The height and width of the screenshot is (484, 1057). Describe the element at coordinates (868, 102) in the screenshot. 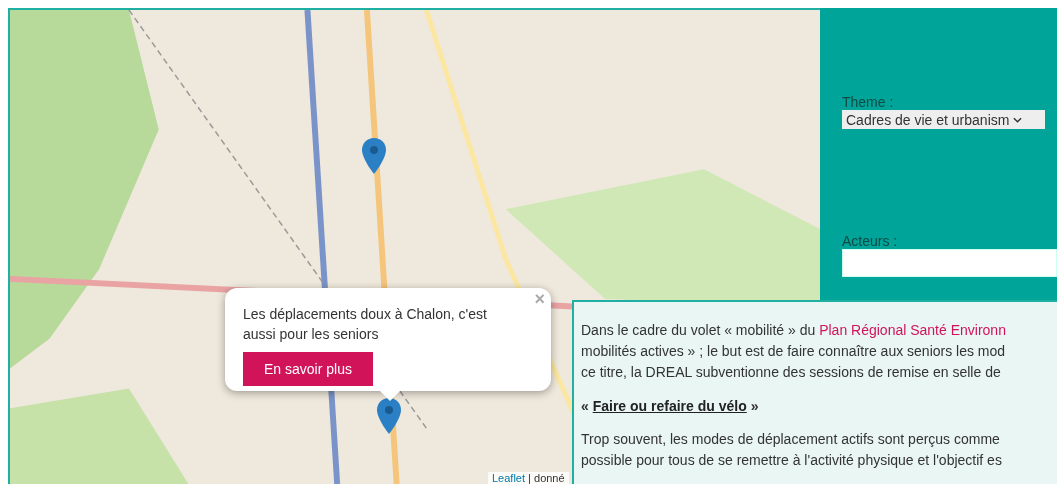

I see `filter-label: Theme :` at that location.